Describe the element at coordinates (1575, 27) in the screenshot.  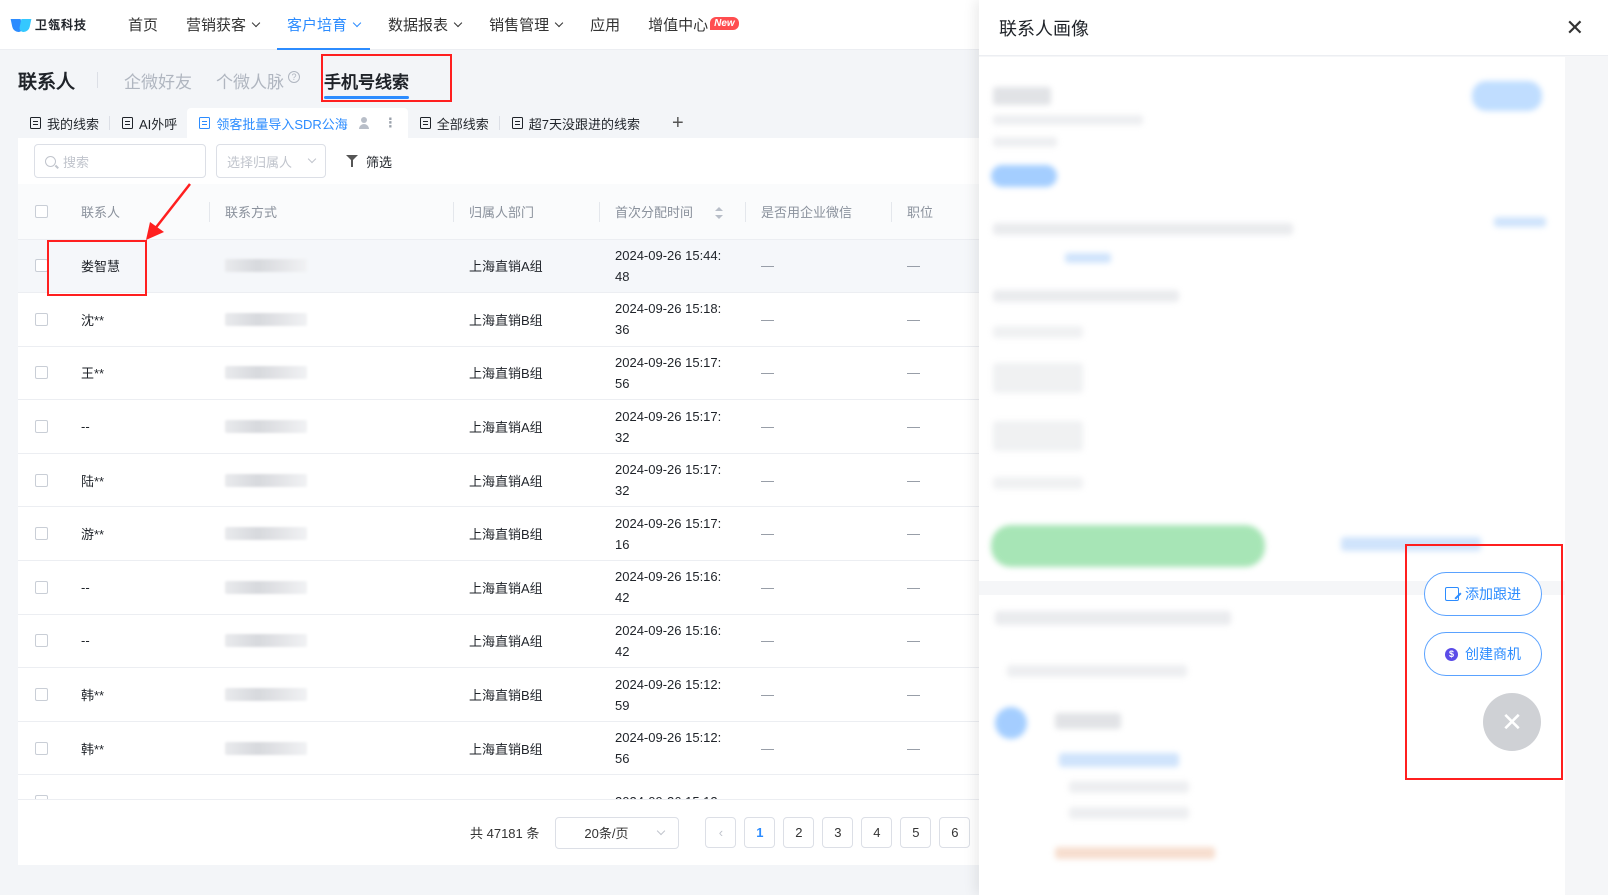
I see `close-icon: ✕` at that location.